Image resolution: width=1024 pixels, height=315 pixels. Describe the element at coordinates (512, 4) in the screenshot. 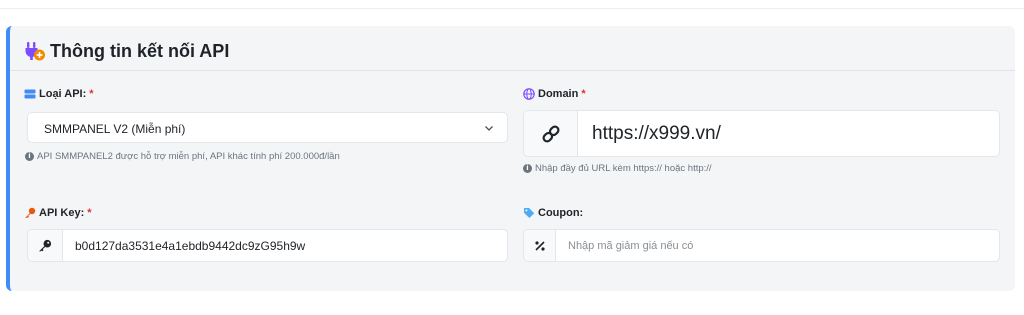

I see `top-divider` at that location.